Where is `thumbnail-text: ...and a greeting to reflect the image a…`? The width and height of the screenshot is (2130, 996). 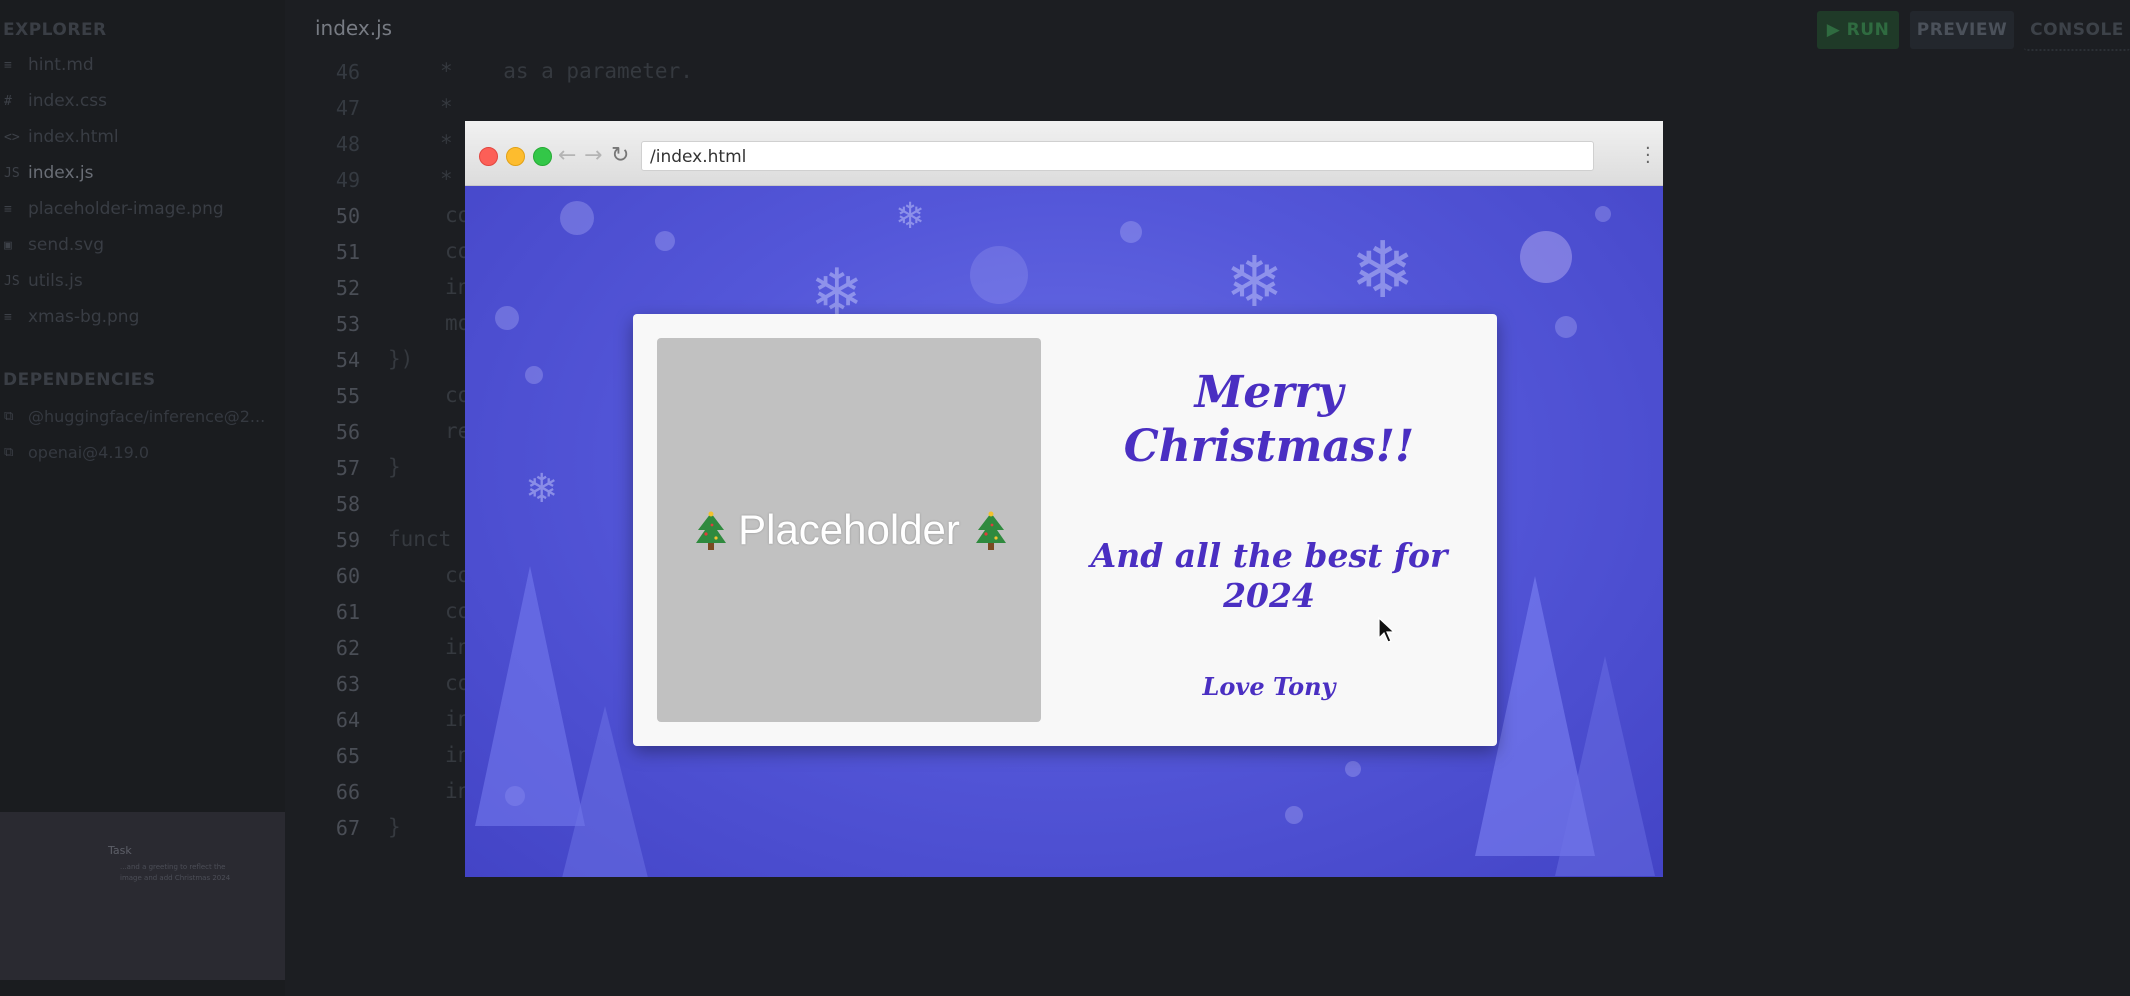 thumbnail-text: ...and a greeting to reflect the image a… is located at coordinates (175, 872).